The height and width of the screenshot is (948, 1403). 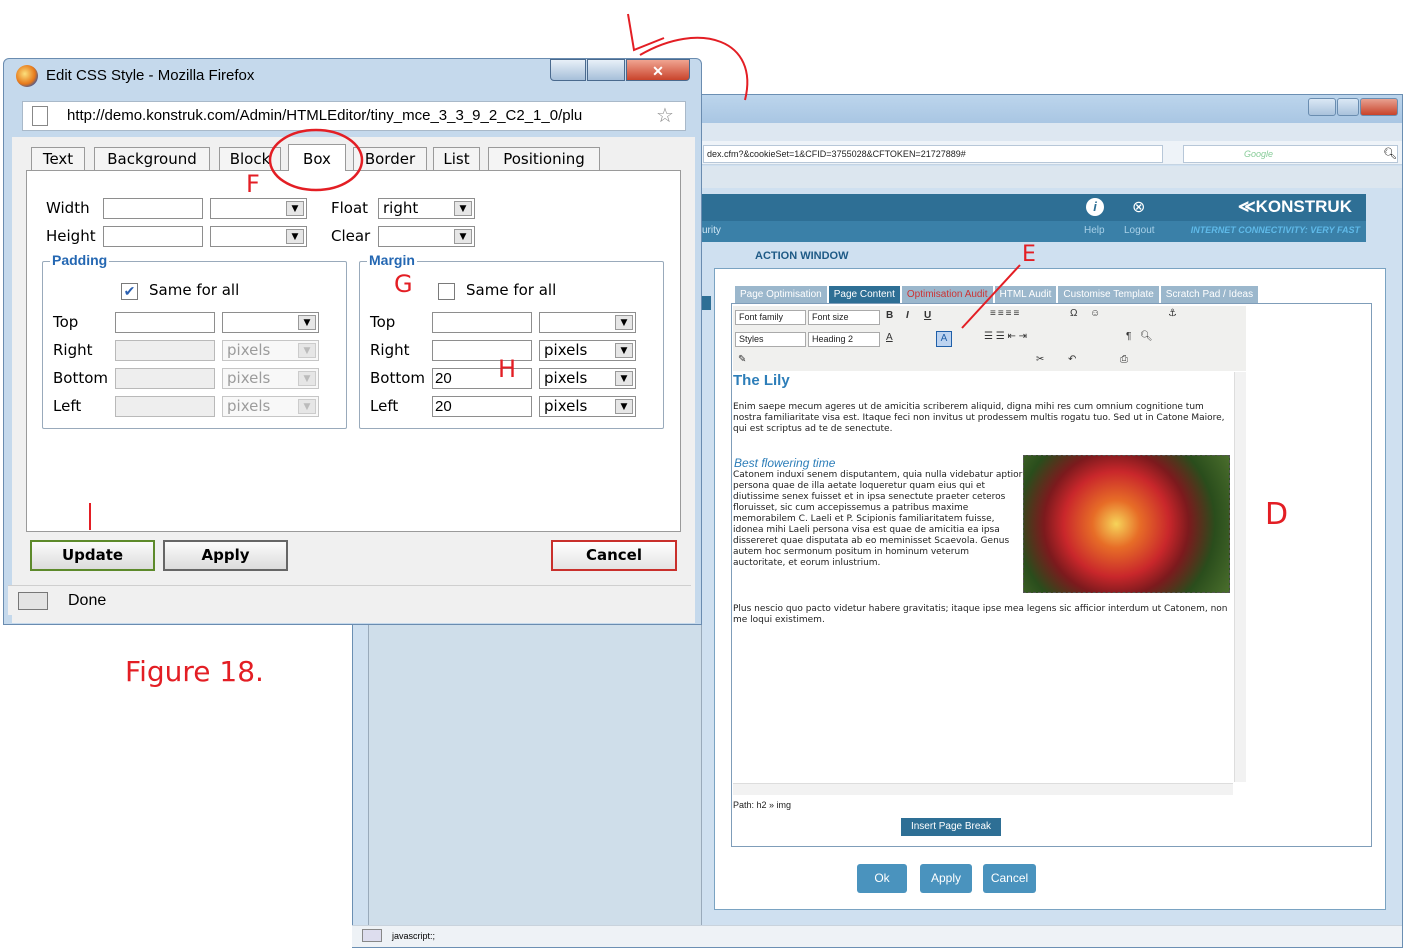 I want to click on curved-arrow, so click(x=694, y=68).